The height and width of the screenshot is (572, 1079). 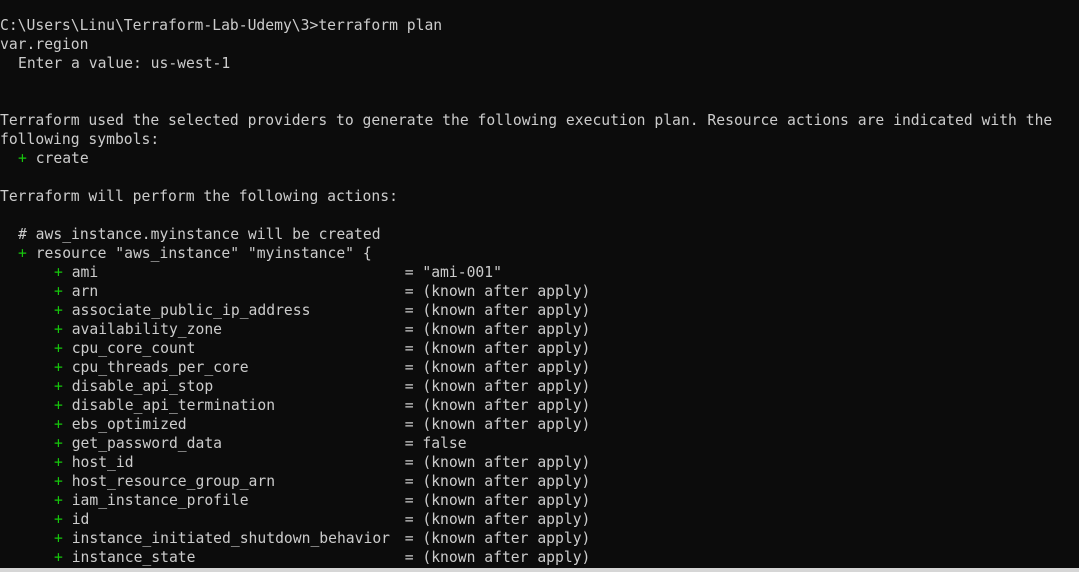 What do you see at coordinates (80, 139) in the screenshot?
I see `intro-text-line-2: following symbols:` at bounding box center [80, 139].